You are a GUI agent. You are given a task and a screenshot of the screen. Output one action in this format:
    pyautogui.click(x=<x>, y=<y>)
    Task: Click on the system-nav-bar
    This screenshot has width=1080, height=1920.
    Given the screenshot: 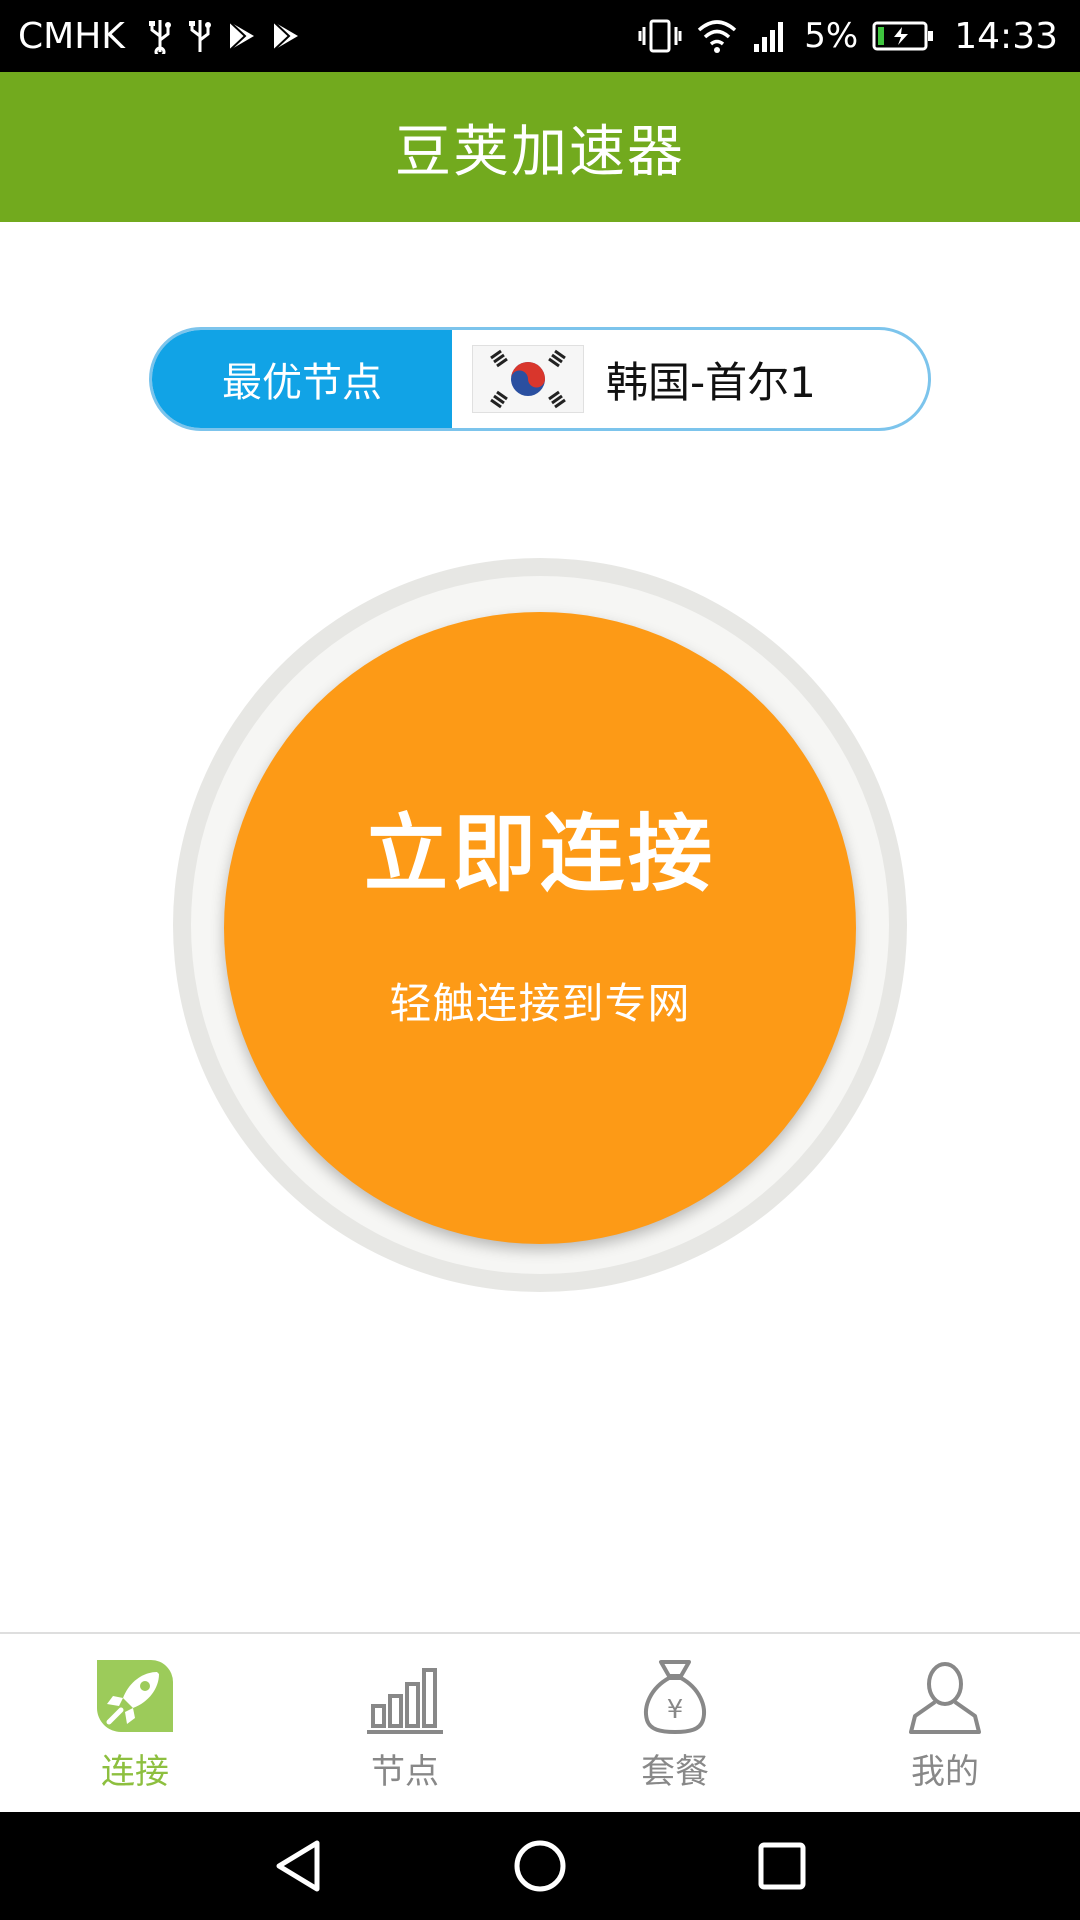 What is the action you would take?
    pyautogui.click(x=540, y=1866)
    